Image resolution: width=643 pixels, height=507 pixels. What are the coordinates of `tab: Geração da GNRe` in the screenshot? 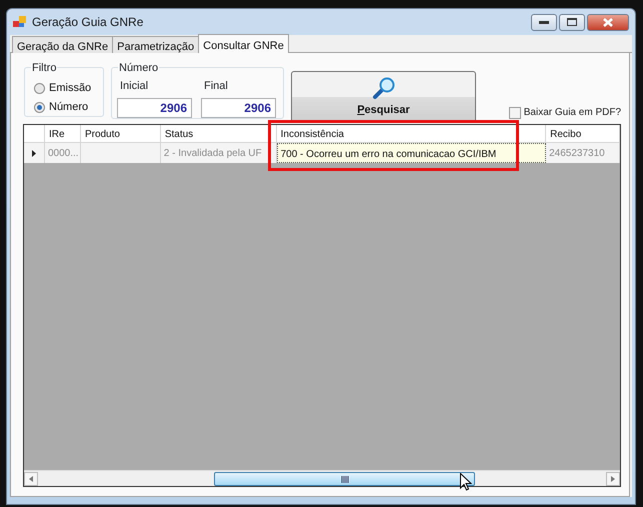 It's located at (63, 44).